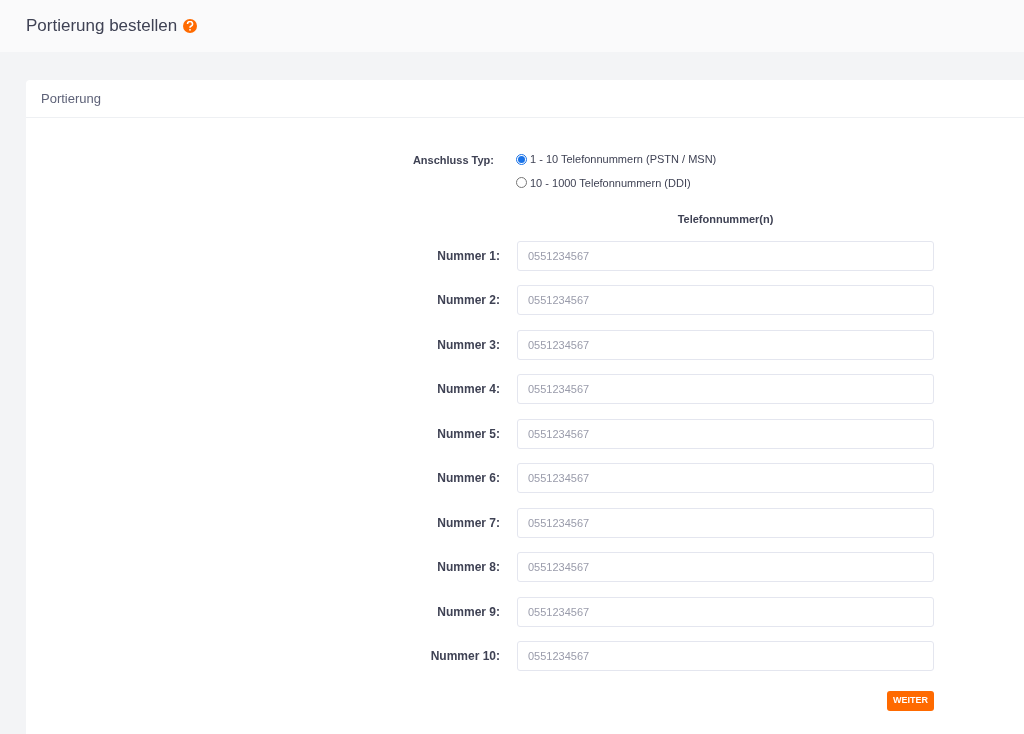 This screenshot has height=734, width=1024. Describe the element at coordinates (468, 612) in the screenshot. I see `field-label: Nummer 9:` at that location.